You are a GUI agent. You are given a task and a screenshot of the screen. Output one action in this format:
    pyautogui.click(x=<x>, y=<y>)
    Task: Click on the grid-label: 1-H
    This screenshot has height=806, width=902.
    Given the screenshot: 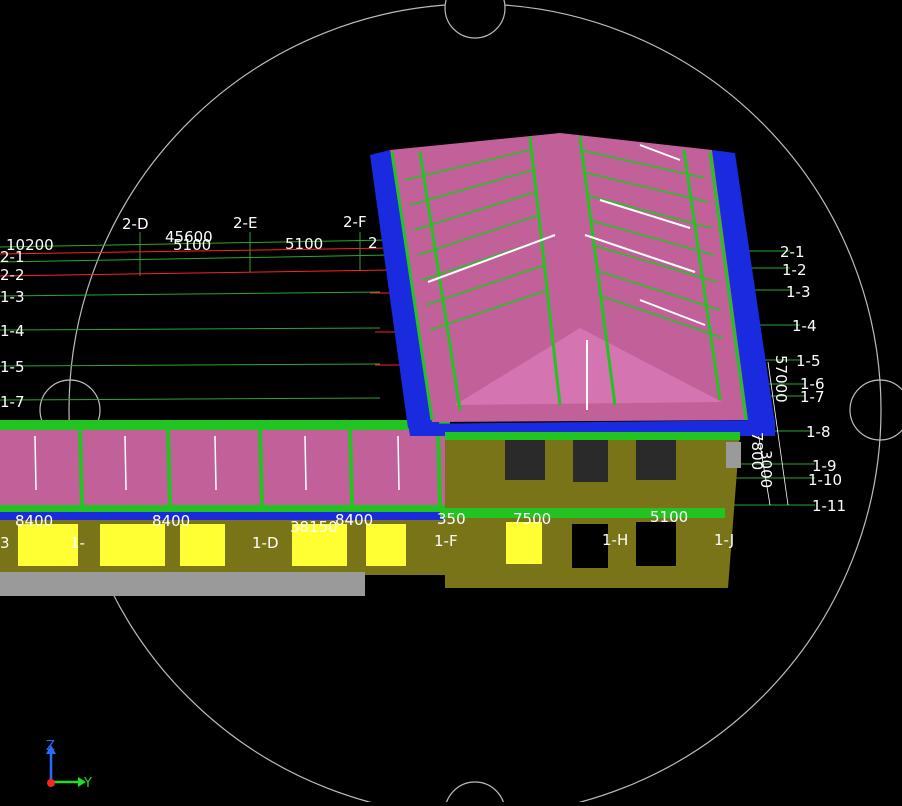 What is the action you would take?
    pyautogui.click(x=615, y=540)
    